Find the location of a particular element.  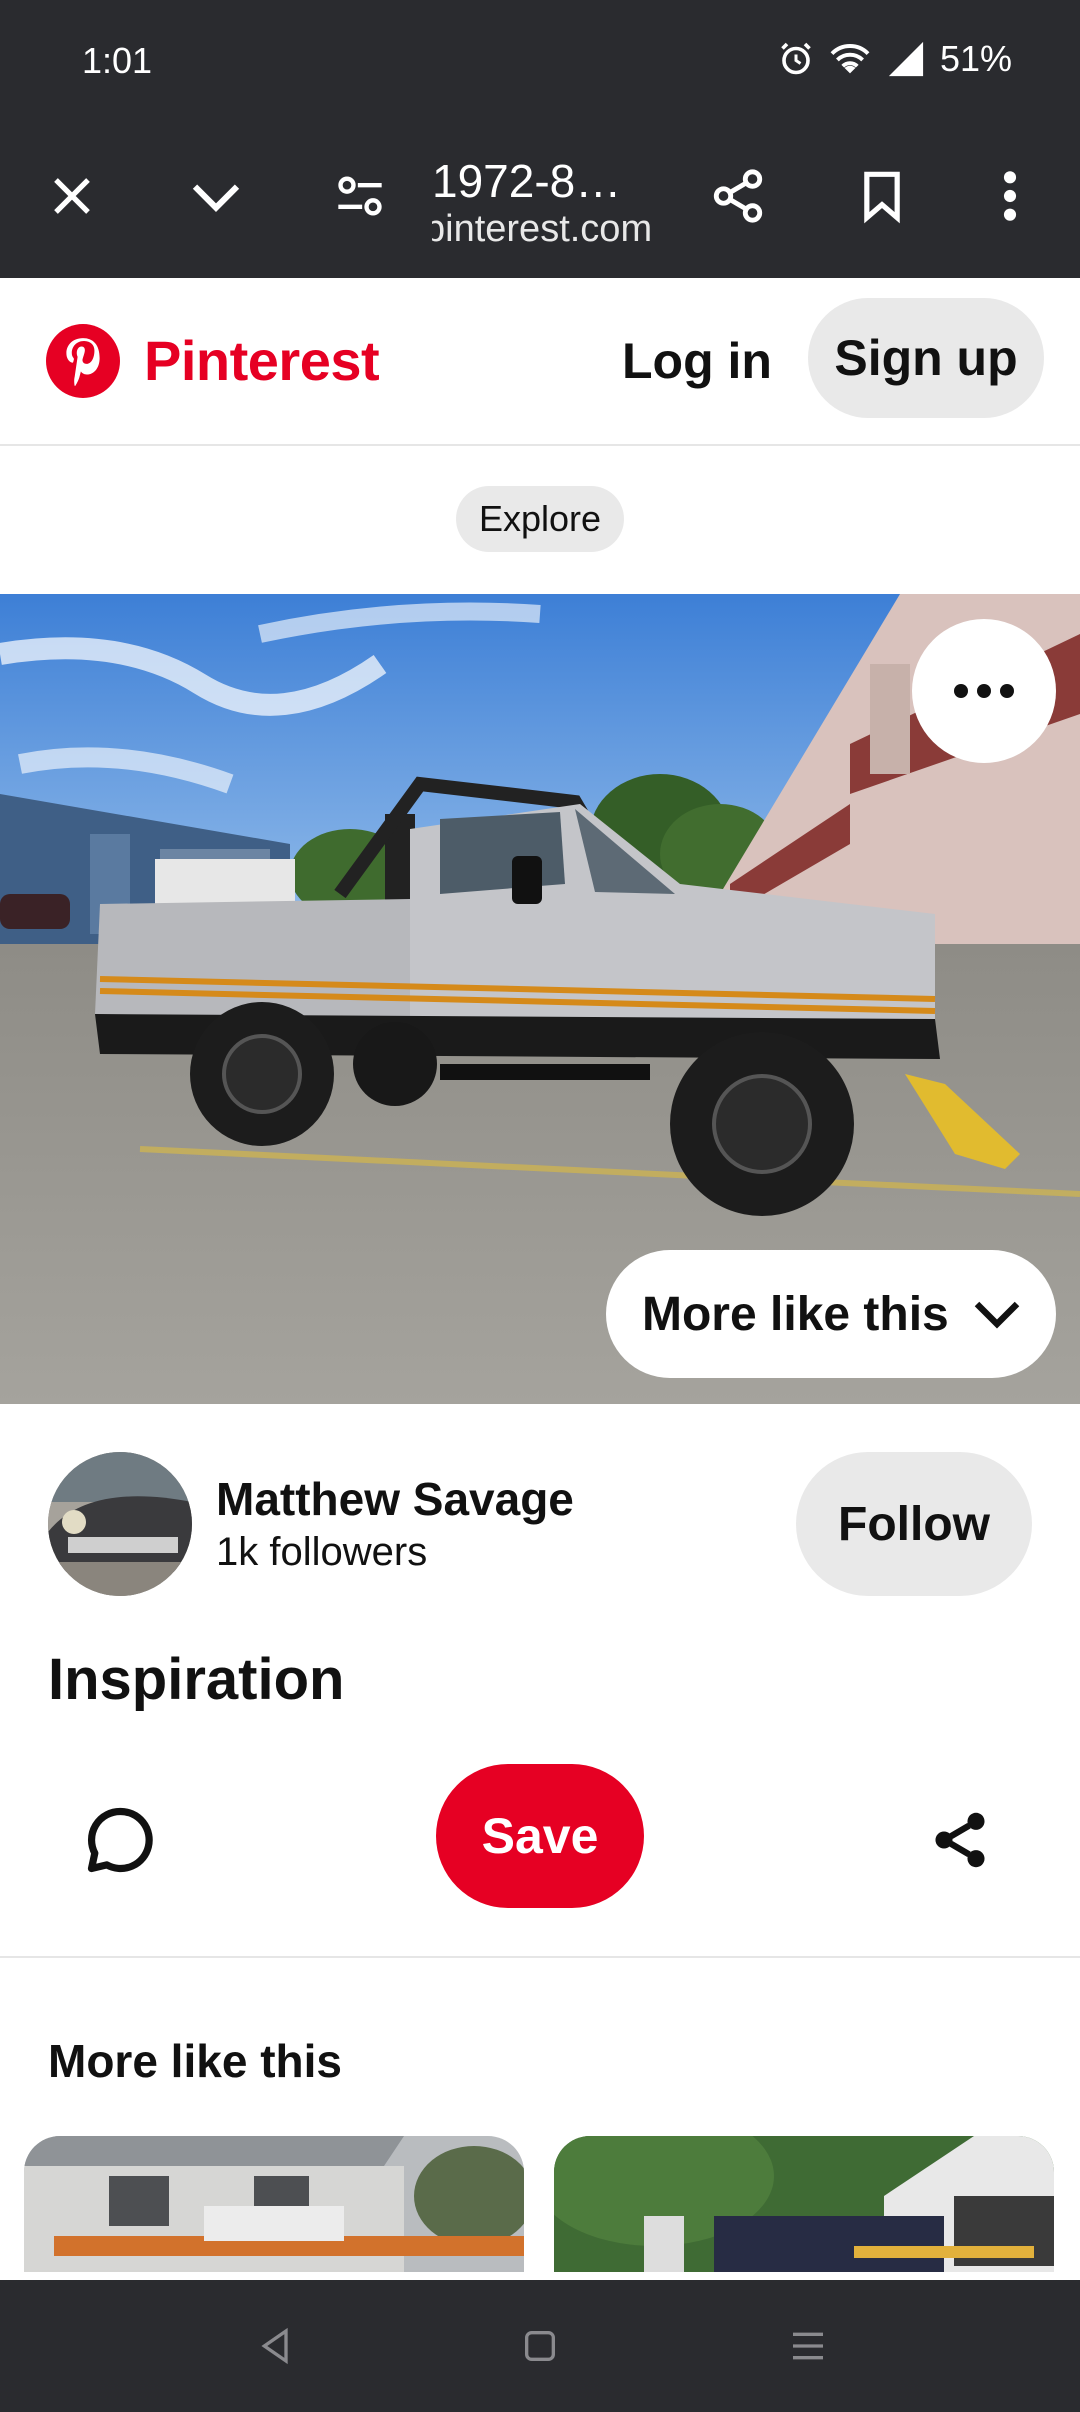

more-like-this-label: More like this is located at coordinates (795, 1314).